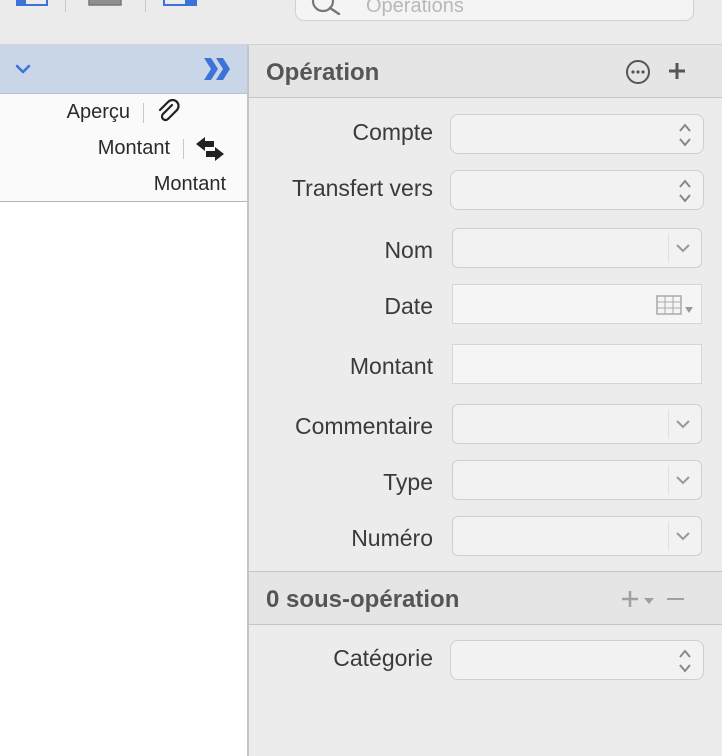 The width and height of the screenshot is (722, 756). Describe the element at coordinates (577, 424) in the screenshot. I see `commentaire-combo` at that location.